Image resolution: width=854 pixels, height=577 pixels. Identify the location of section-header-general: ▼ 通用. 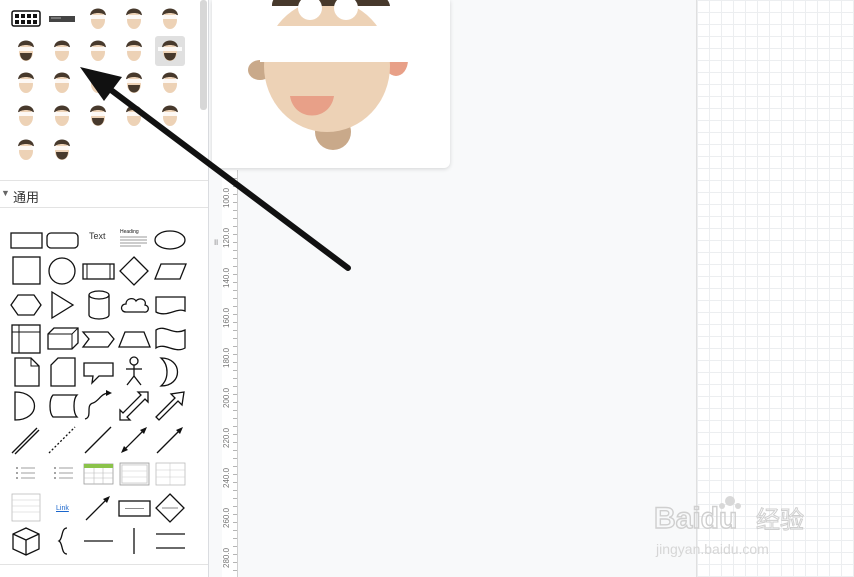
(104, 194).